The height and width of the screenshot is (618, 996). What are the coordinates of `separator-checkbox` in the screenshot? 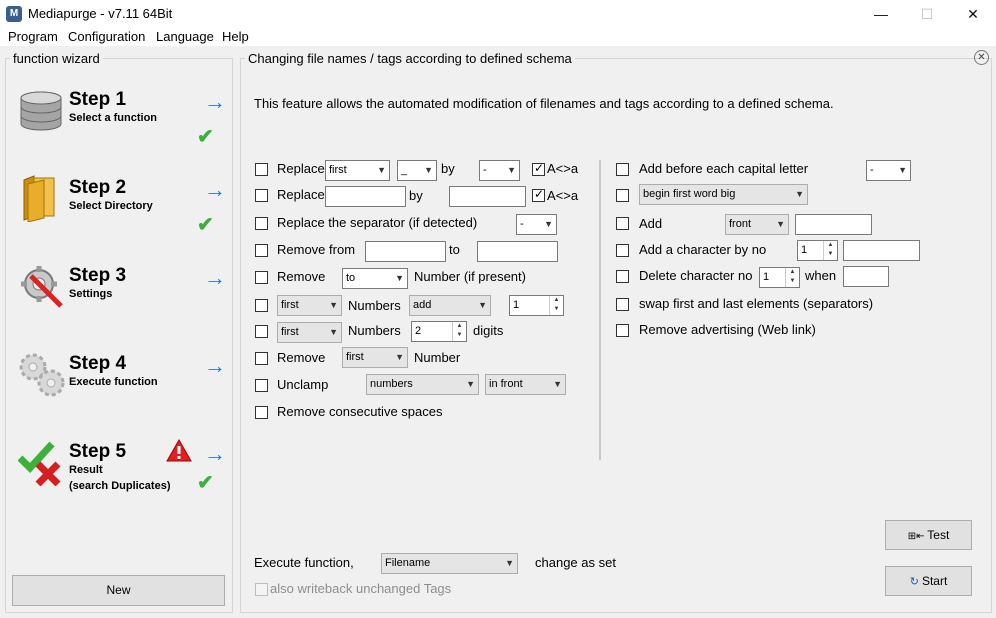 It's located at (261, 223).